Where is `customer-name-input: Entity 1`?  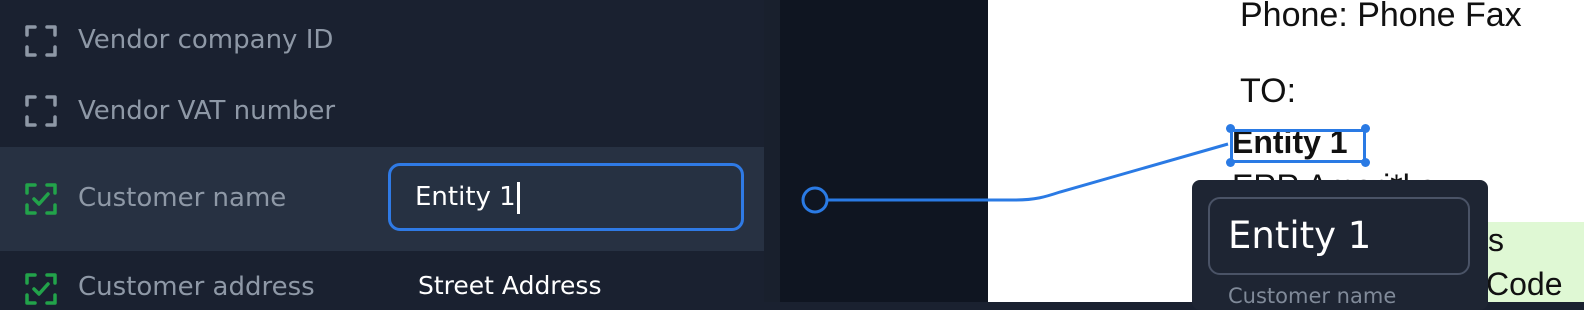 customer-name-input: Entity 1 is located at coordinates (566, 197).